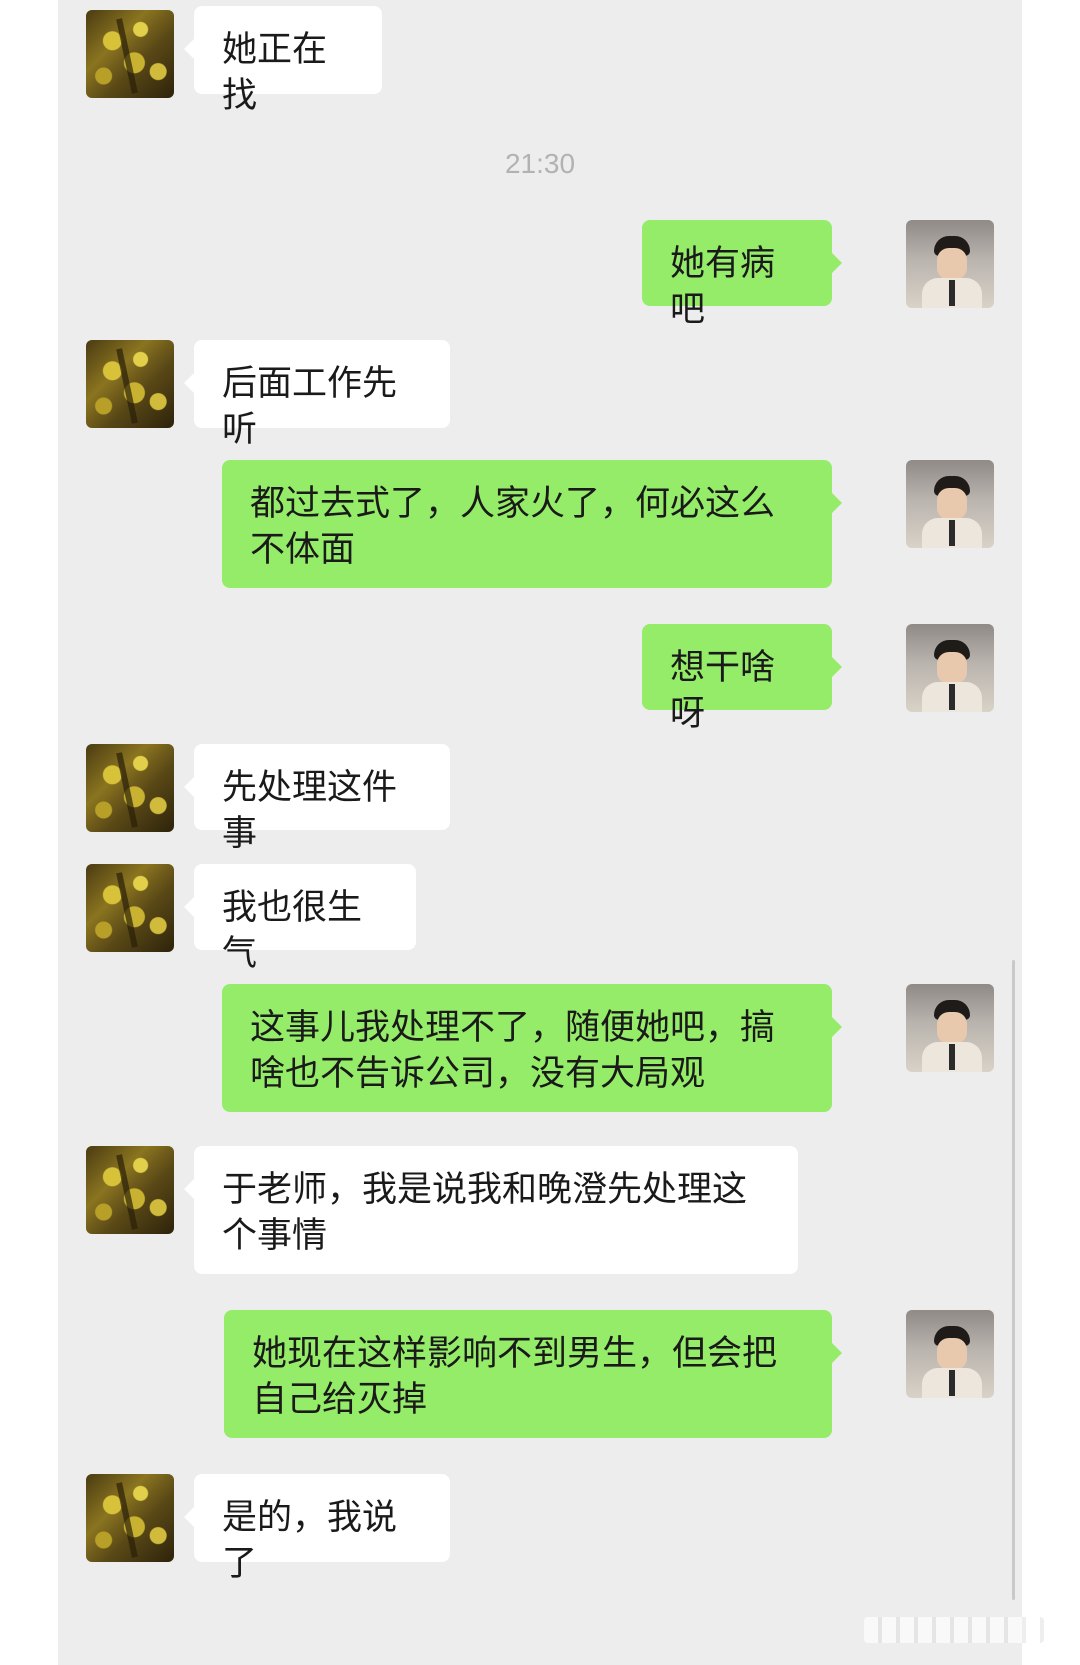 This screenshot has height=1665, width=1080. Describe the element at coordinates (491, 1210) in the screenshot. I see `message-bubble-received: 于老师，我是说我和晚澄先处理这个事情` at that location.